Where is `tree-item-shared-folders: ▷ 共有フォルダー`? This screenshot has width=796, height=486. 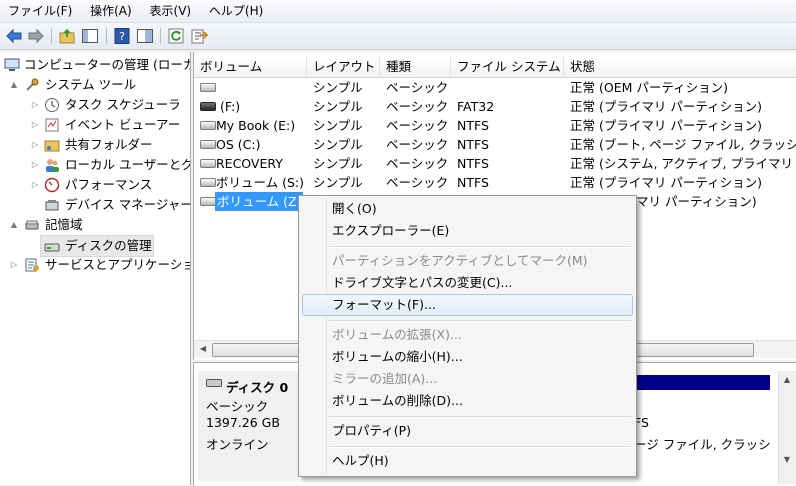 tree-item-shared-folders: ▷ 共有フォルダー is located at coordinates (95, 145).